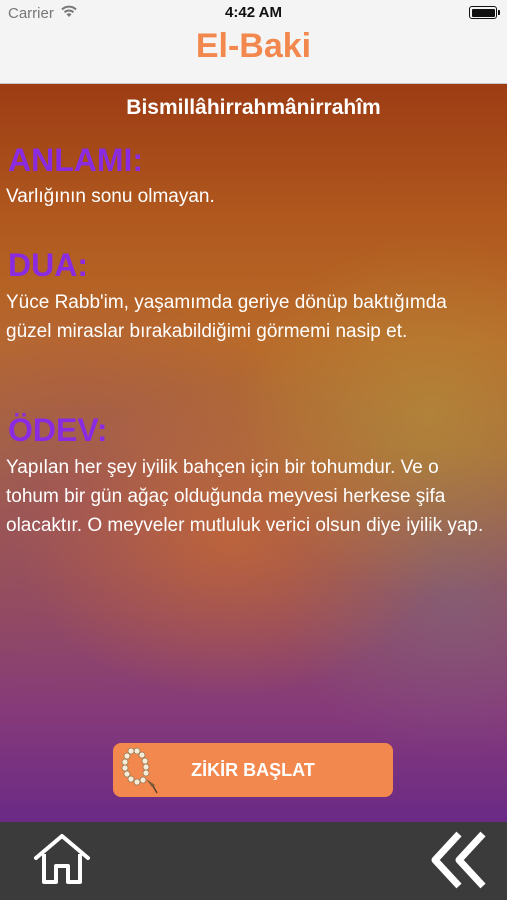  Describe the element at coordinates (459, 860) in the screenshot. I see `back-button` at that location.